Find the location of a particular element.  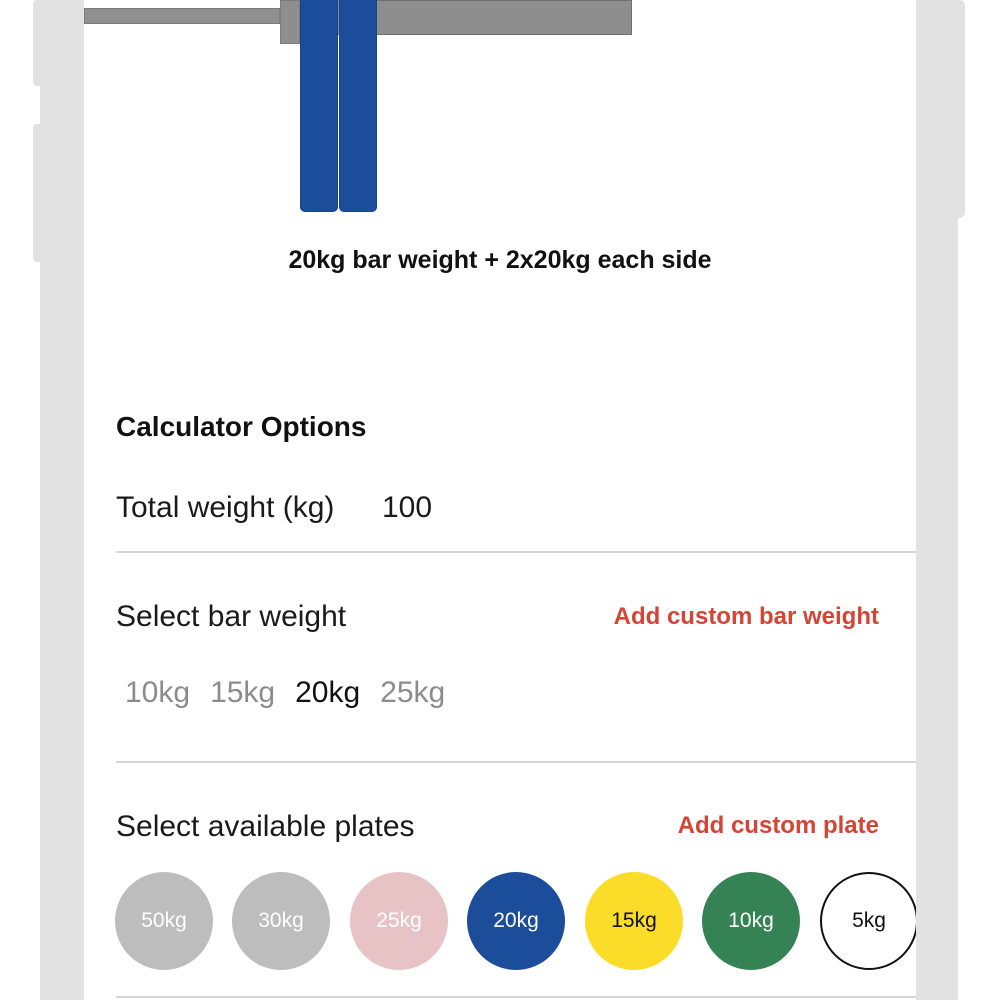

plate-chip: 20kg is located at coordinates (516, 921).